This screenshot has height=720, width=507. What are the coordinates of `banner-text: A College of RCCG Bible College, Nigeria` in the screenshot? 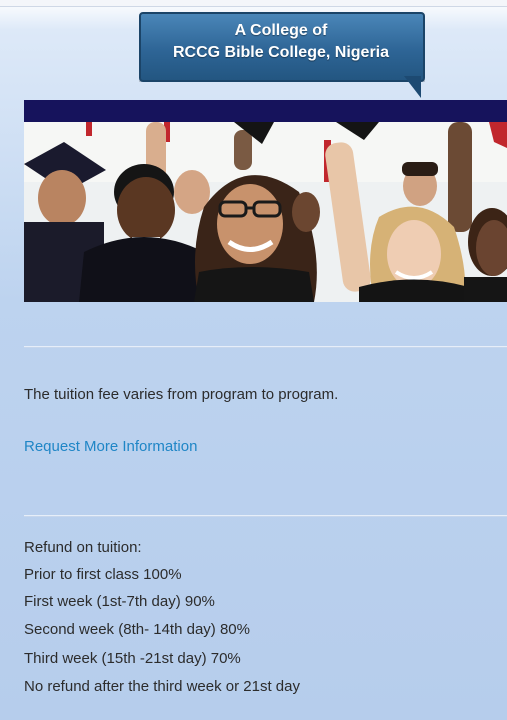 It's located at (281, 42).